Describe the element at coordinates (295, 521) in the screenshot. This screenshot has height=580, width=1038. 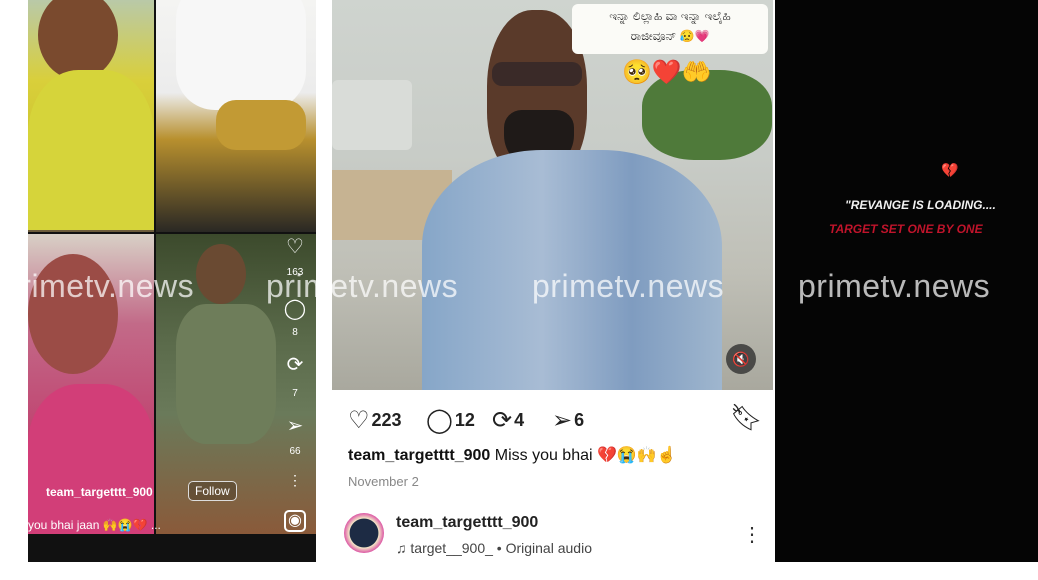
I see `audio-thumb-icon: ◉` at that location.